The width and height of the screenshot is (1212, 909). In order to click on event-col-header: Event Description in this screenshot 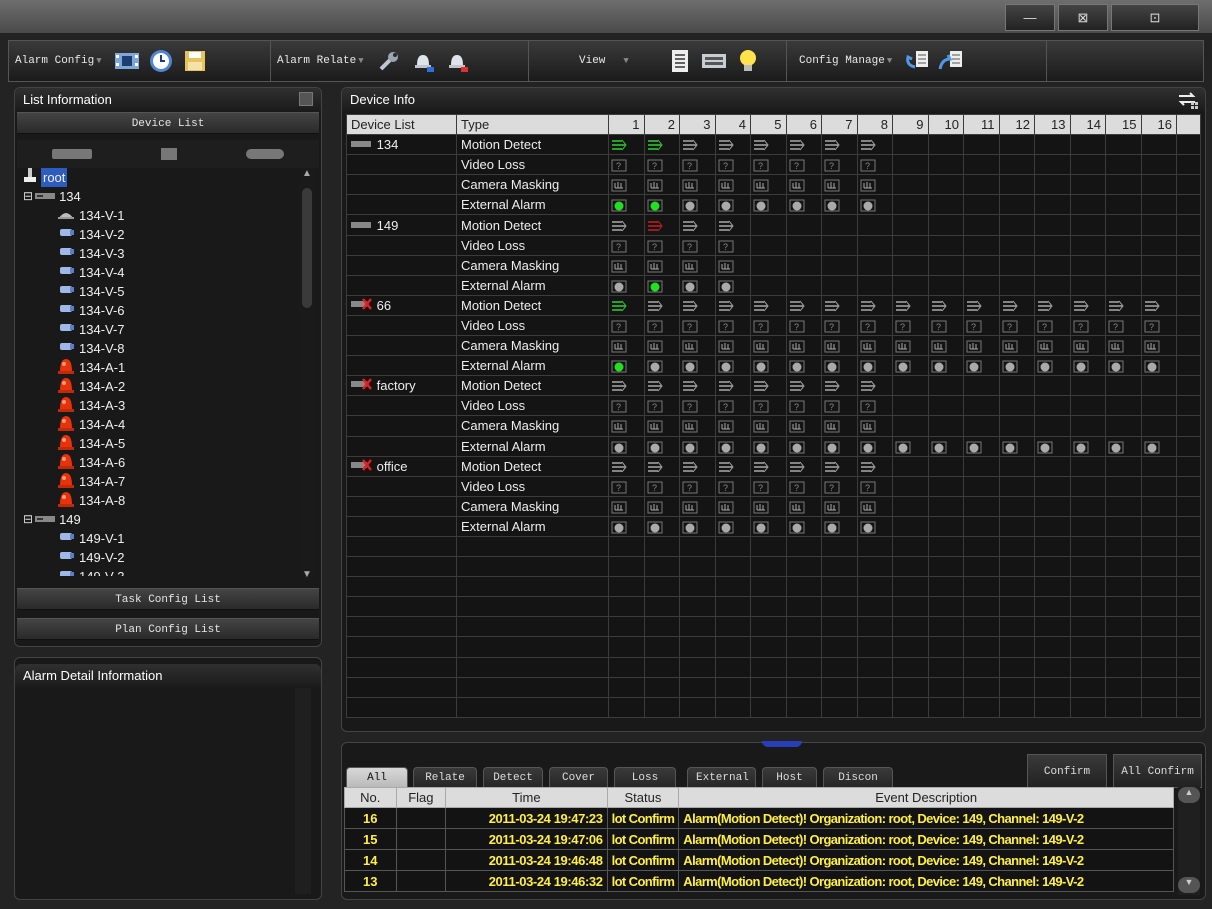, I will do `click(926, 797)`.